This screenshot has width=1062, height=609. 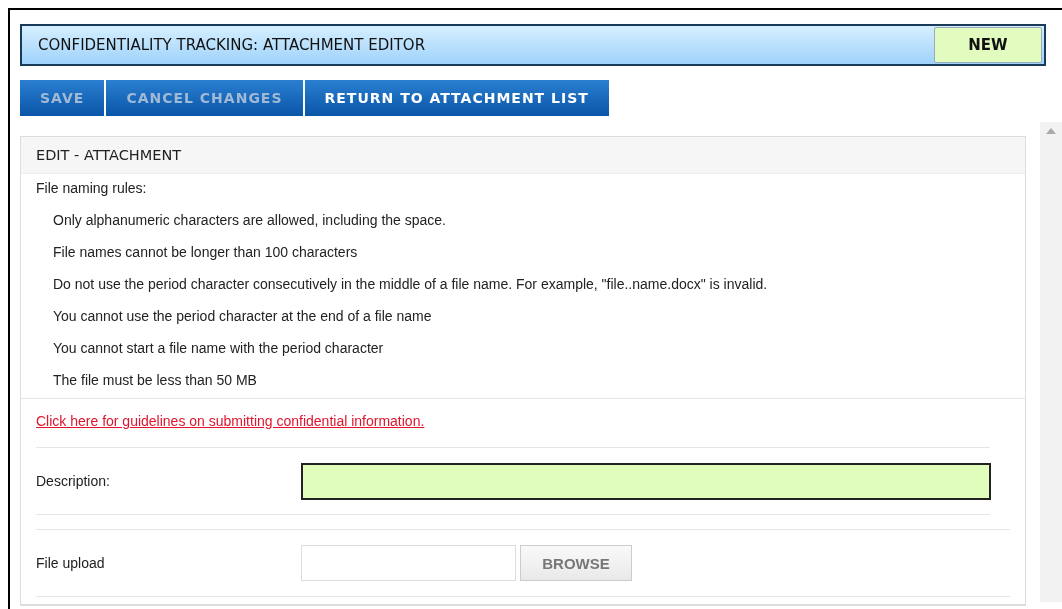 I want to click on panel-title: EDIT - ATTACHMENT, so click(x=109, y=155).